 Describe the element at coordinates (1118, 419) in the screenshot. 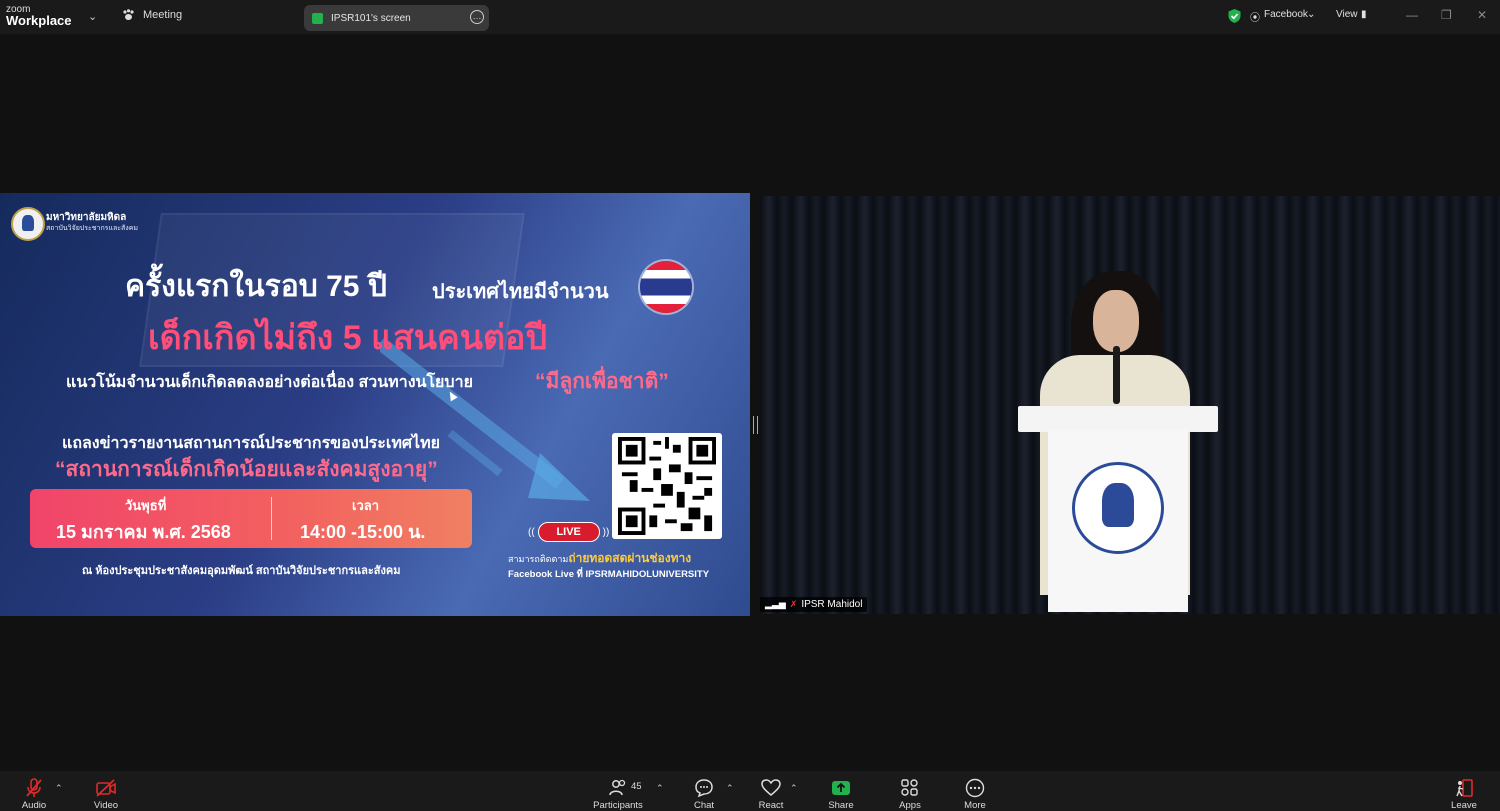

I see `podium-top` at that location.